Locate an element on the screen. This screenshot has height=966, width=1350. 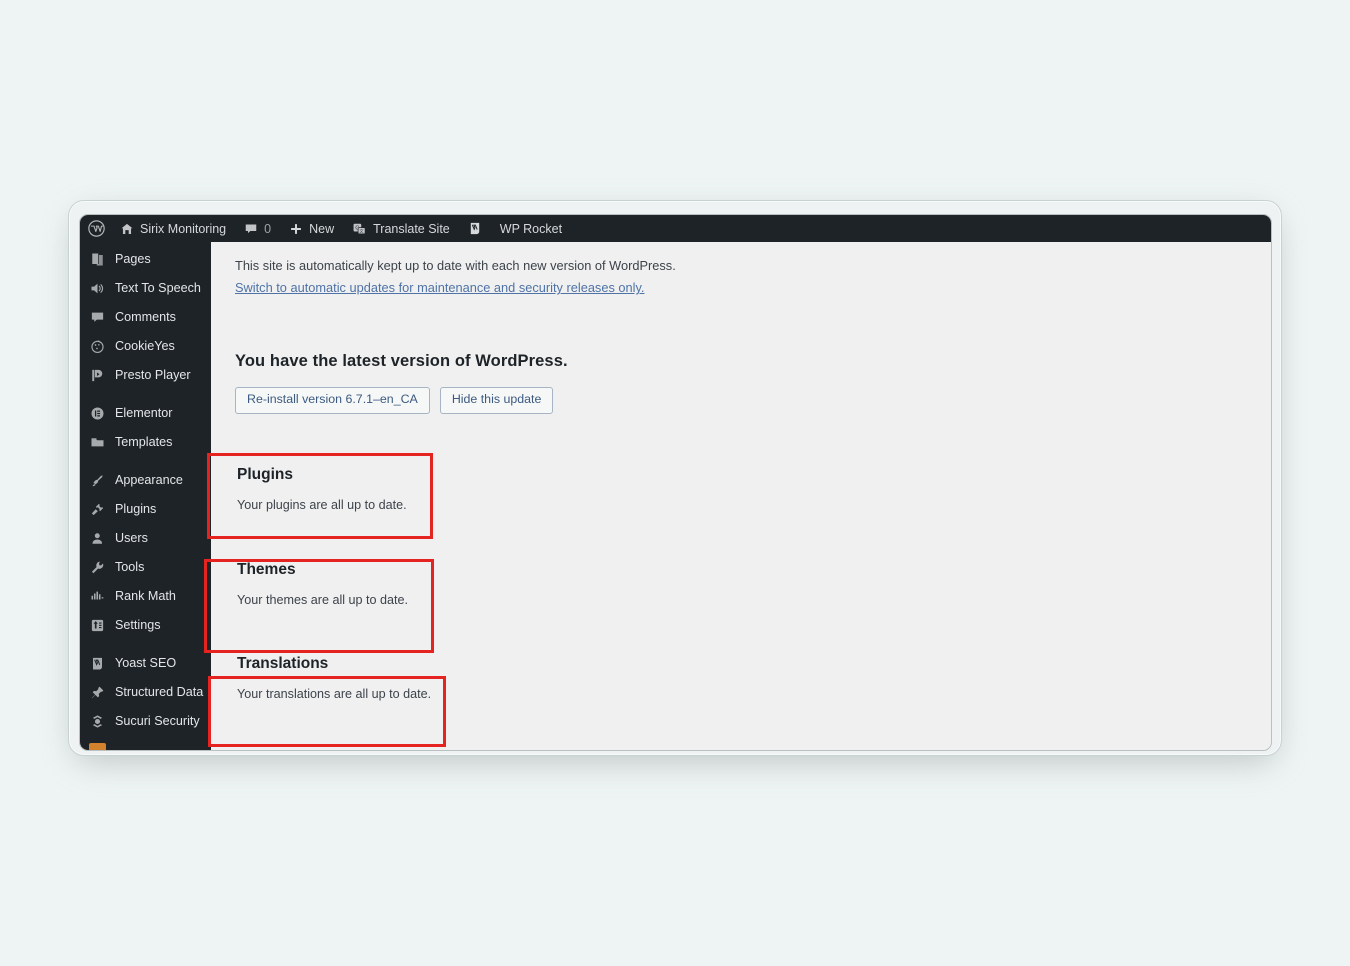
sidebar-label: Sucuri Security is located at coordinates (157, 721).